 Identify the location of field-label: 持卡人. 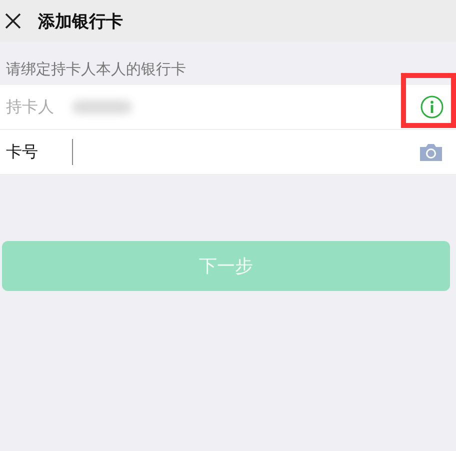
(30, 107).